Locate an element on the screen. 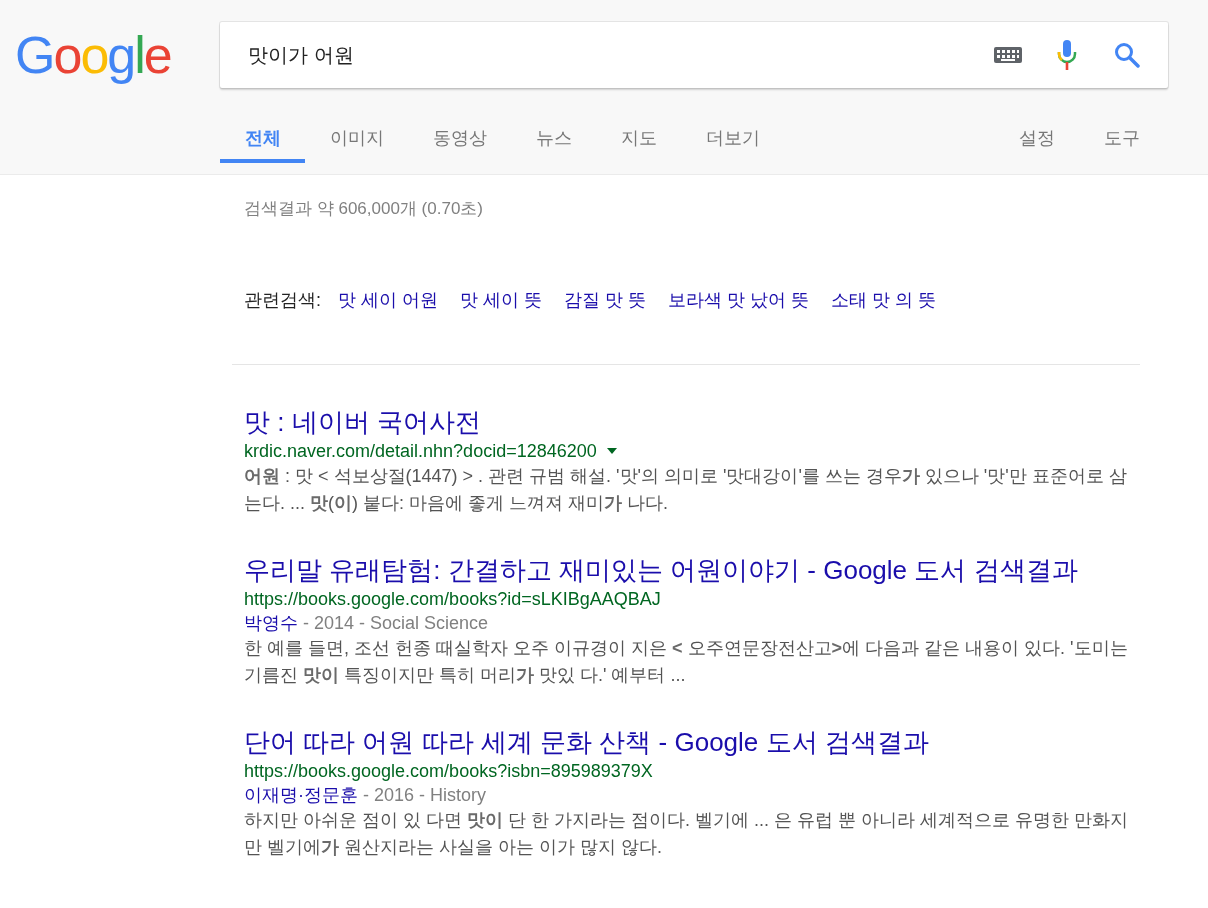  result-meta: - 2016 - History is located at coordinates (424, 795).